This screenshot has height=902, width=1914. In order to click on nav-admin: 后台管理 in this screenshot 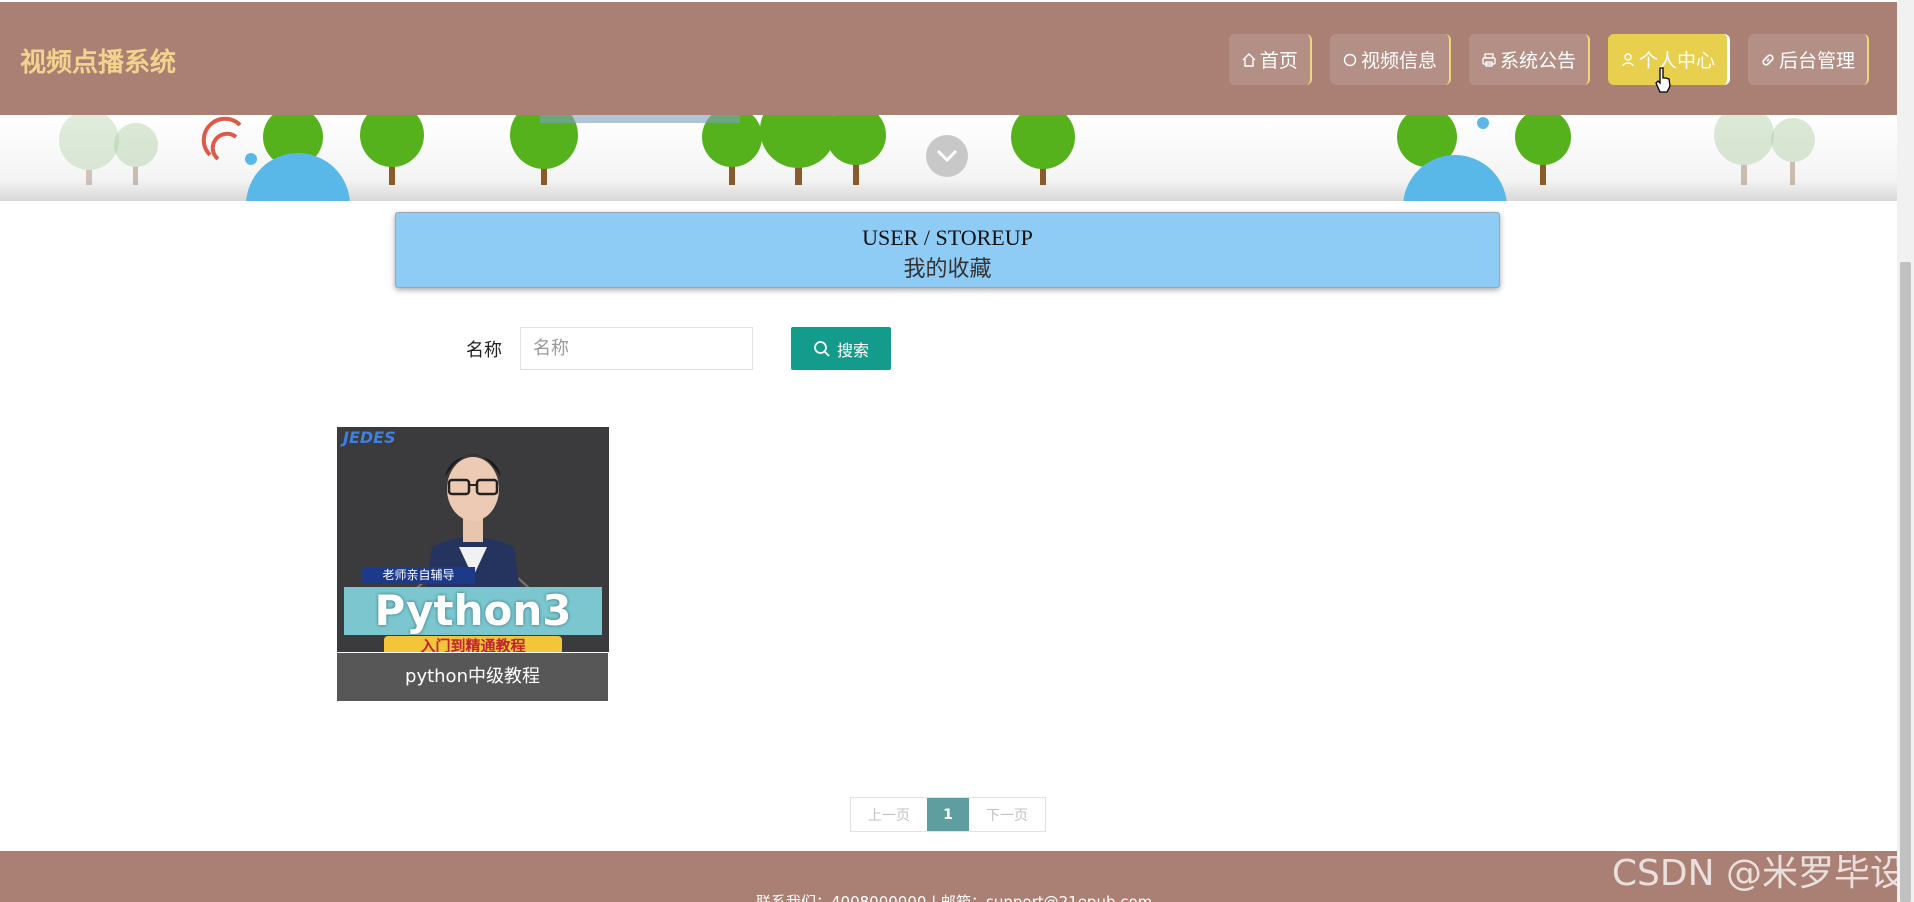, I will do `click(1808, 59)`.